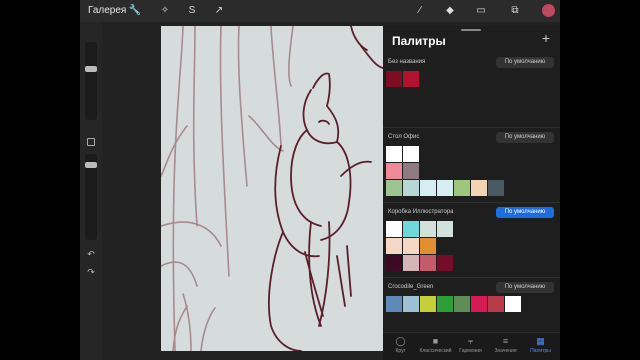 This screenshot has width=640, height=360. What do you see at coordinates (435, 347) in the screenshot?
I see `tab-classic: ■ Классический` at bounding box center [435, 347].